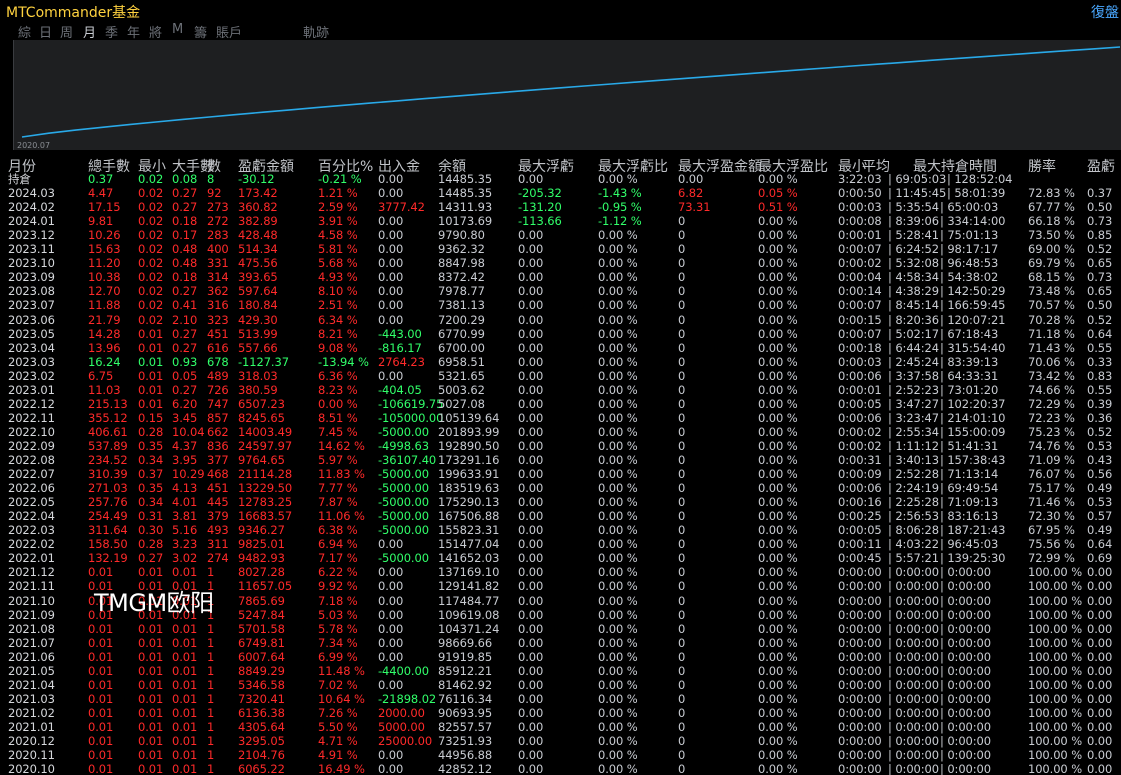 The image size is (1121, 775). What do you see at coordinates (965, 600) in the screenshot?
I see `table-cell: | 0:00:00` at bounding box center [965, 600].